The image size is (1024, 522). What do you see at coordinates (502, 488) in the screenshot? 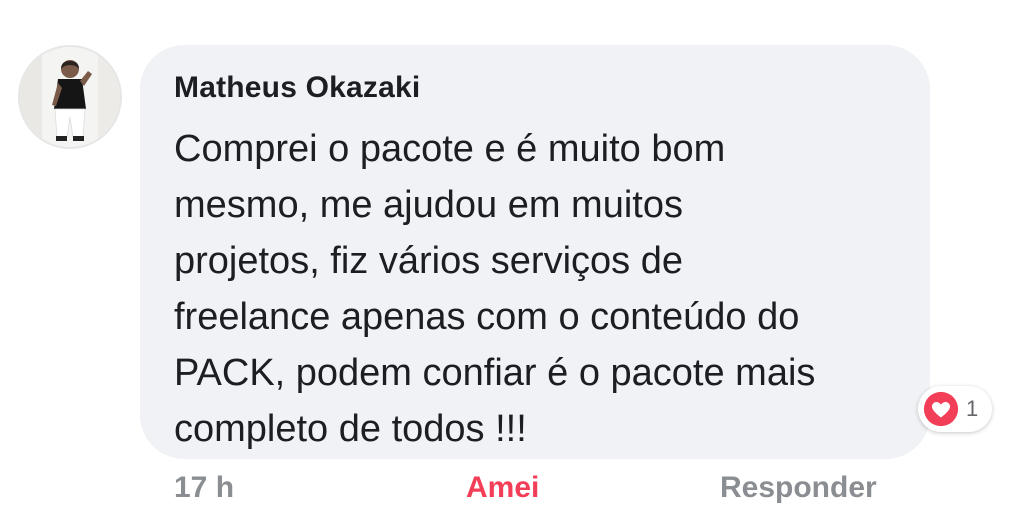
I see `love-reaction-button: Amei` at bounding box center [502, 488].